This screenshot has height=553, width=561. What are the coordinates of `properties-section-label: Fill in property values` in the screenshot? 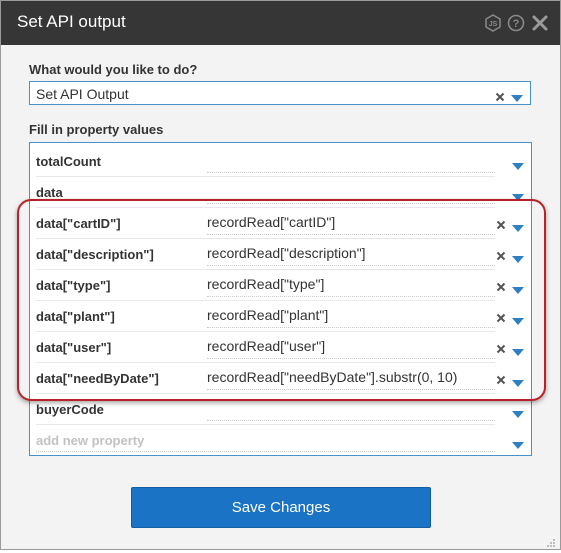 It's located at (96, 129).